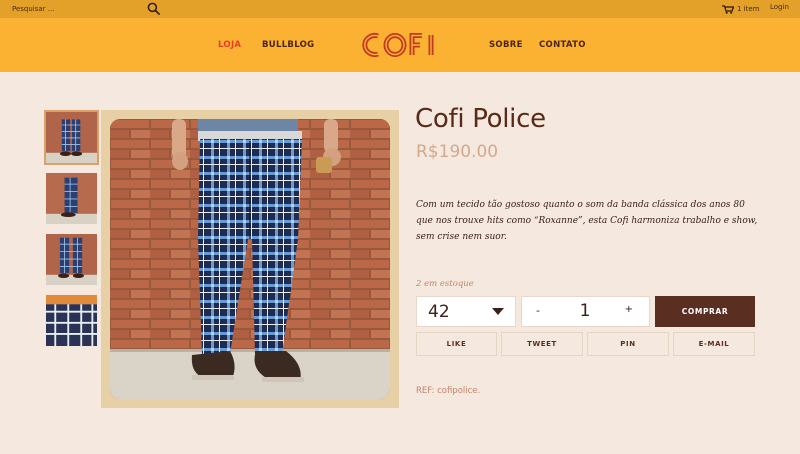  What do you see at coordinates (457, 152) in the screenshot?
I see `product-price: R$190.00` at bounding box center [457, 152].